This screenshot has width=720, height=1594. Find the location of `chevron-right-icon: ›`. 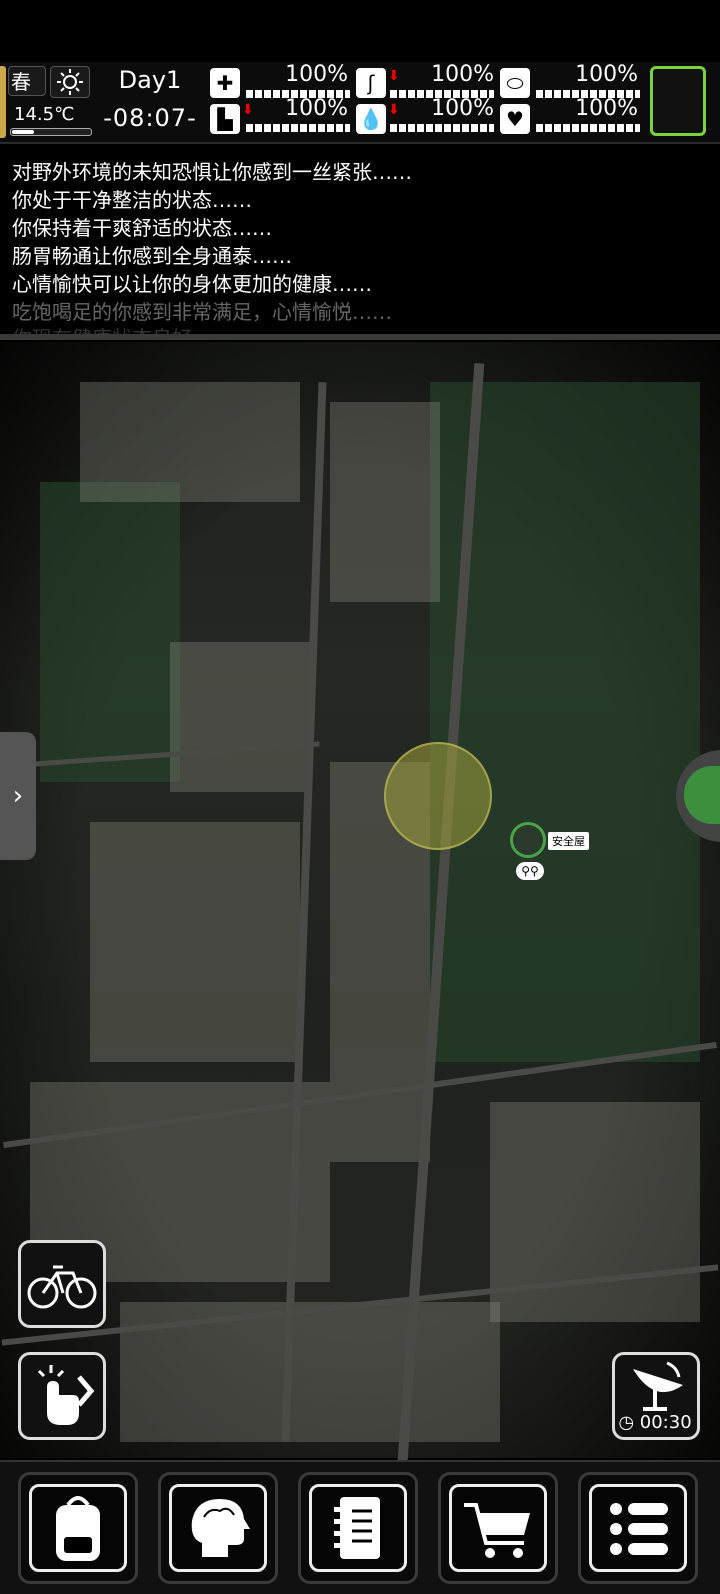

chevron-right-icon: › is located at coordinates (18, 796).